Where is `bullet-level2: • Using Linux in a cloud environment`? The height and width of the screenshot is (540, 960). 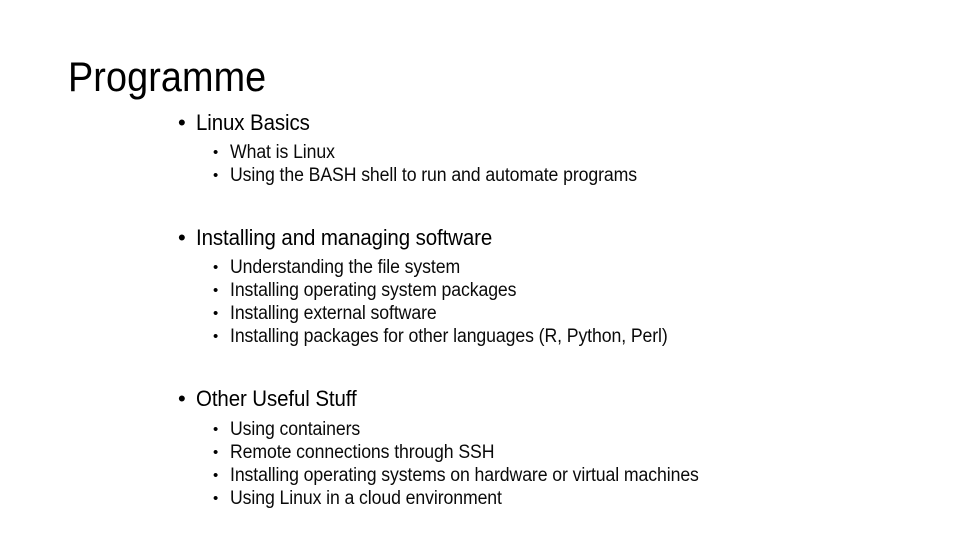
bullet-level2: • Using Linux in a cloud environment is located at coordinates (480, 498).